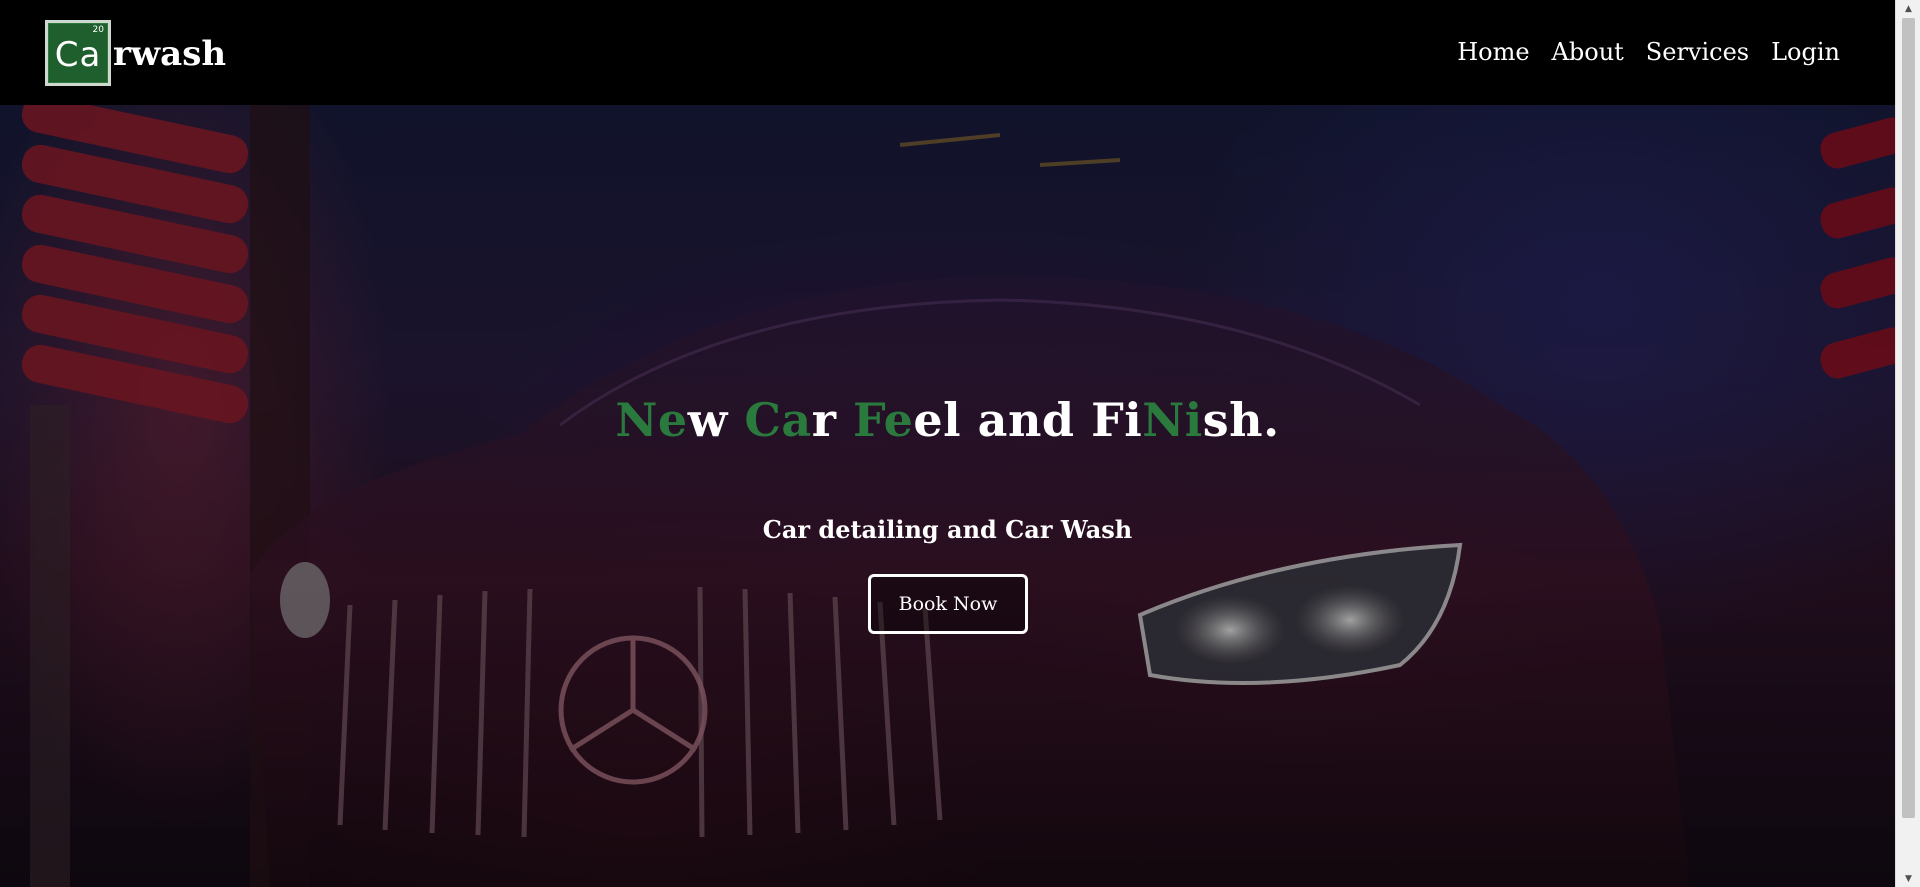 This screenshot has width=1920, height=887. I want to click on hero-headline: New Car Feel and FiNish., so click(947, 420).